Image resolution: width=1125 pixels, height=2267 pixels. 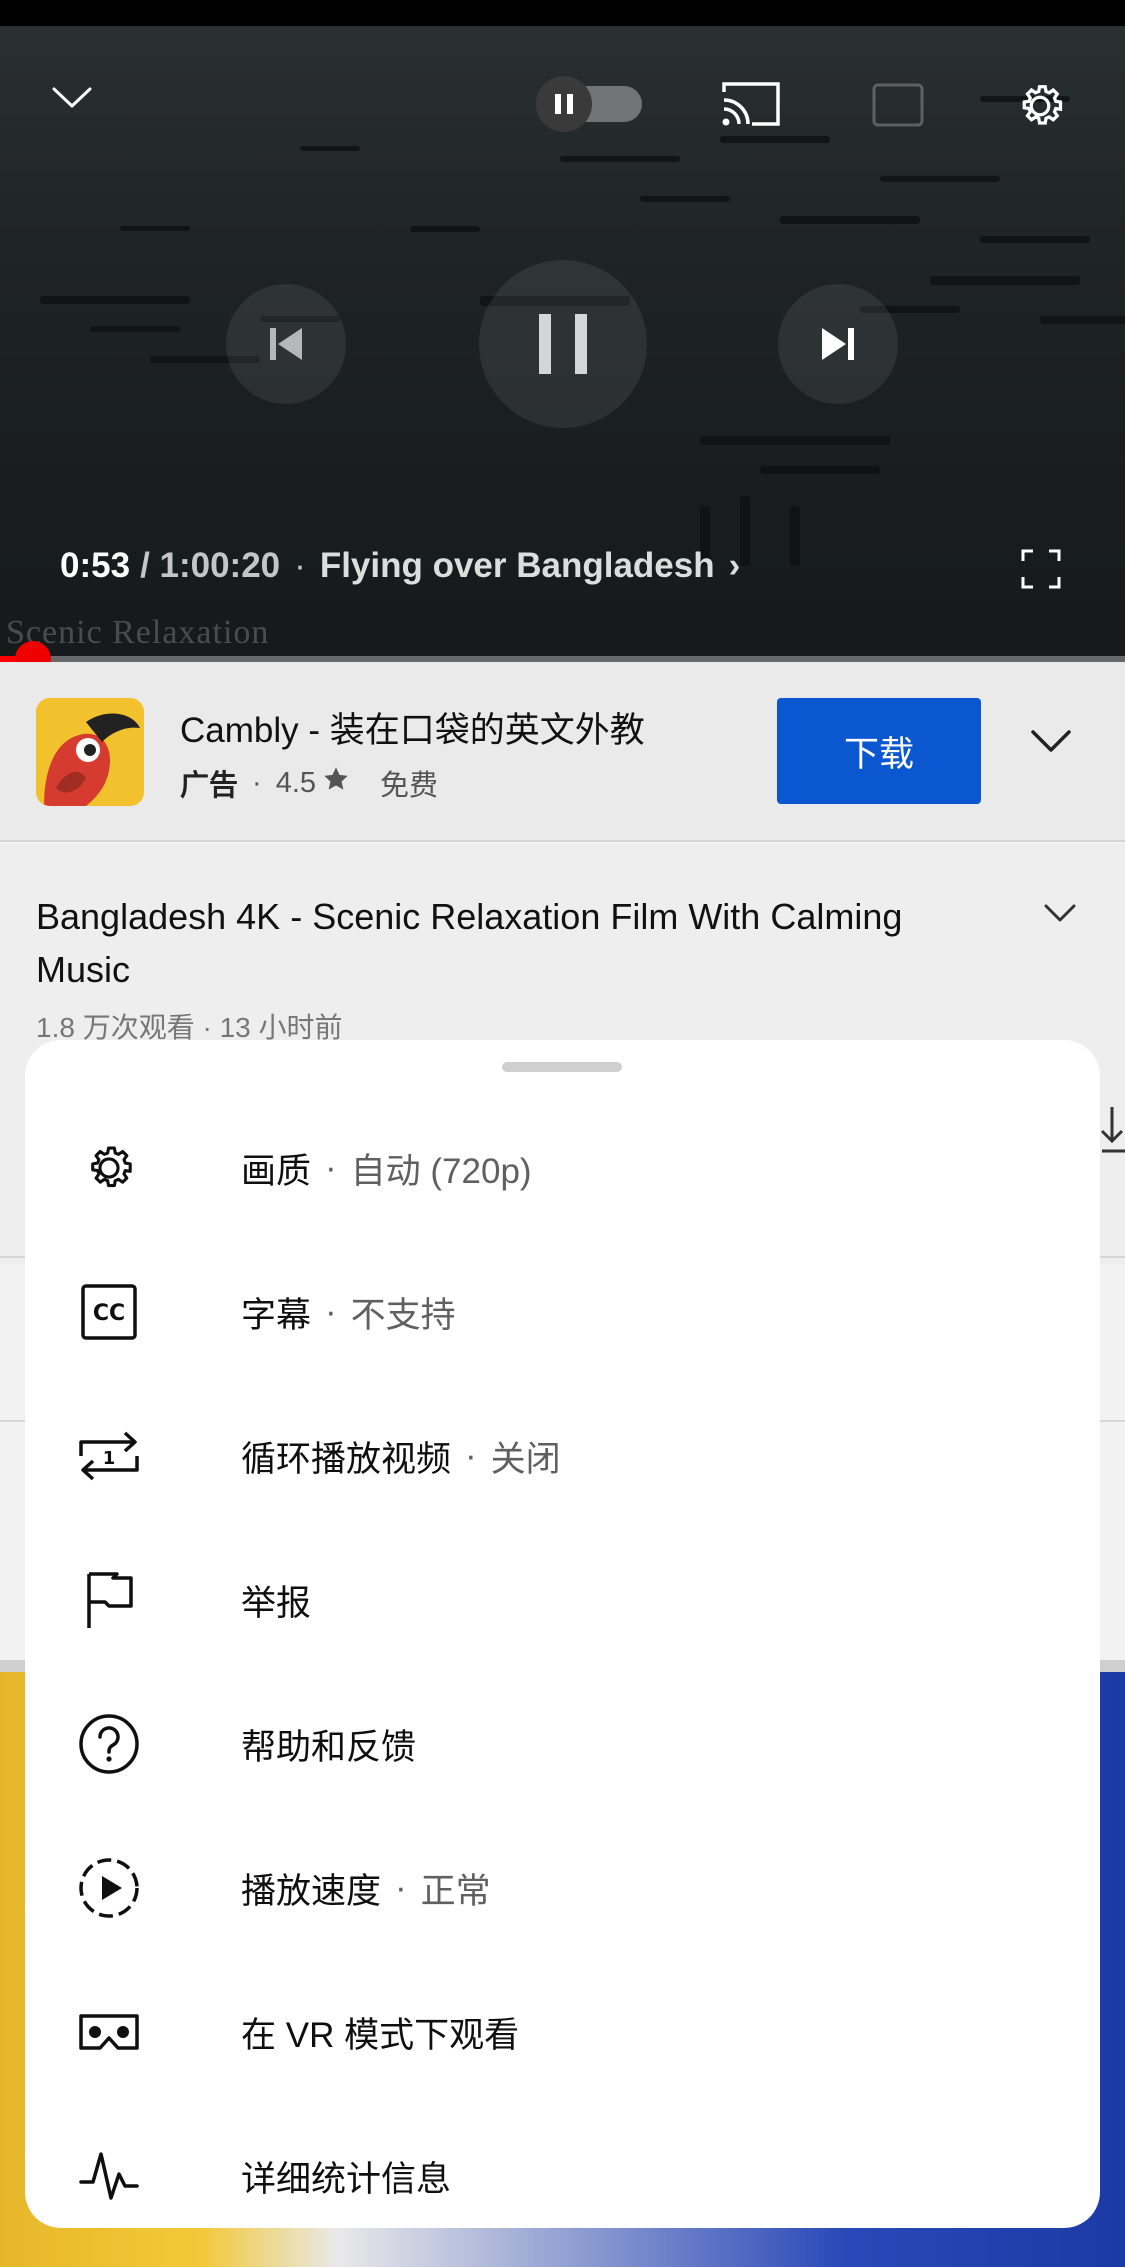 I want to click on cambly-app-logo, so click(x=90, y=752).